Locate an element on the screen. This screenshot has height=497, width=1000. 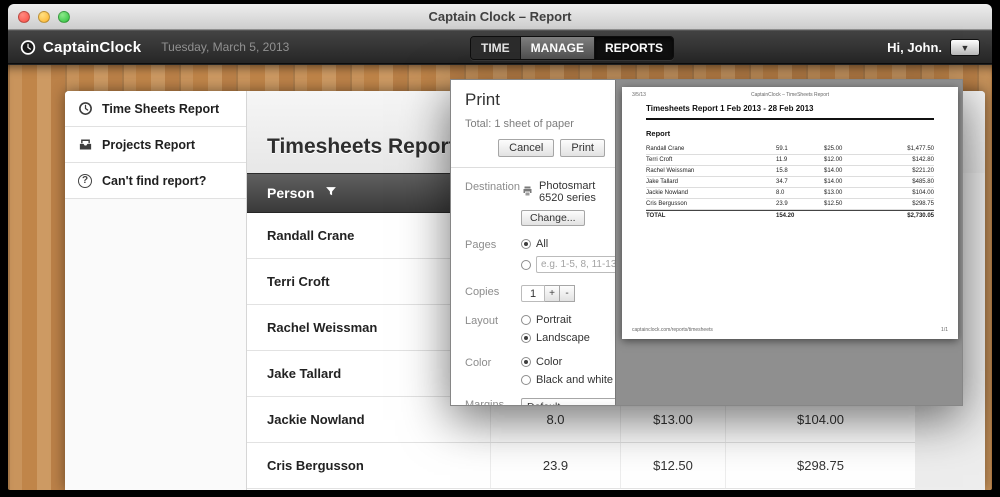
copies-input is located at coordinates (533, 293).